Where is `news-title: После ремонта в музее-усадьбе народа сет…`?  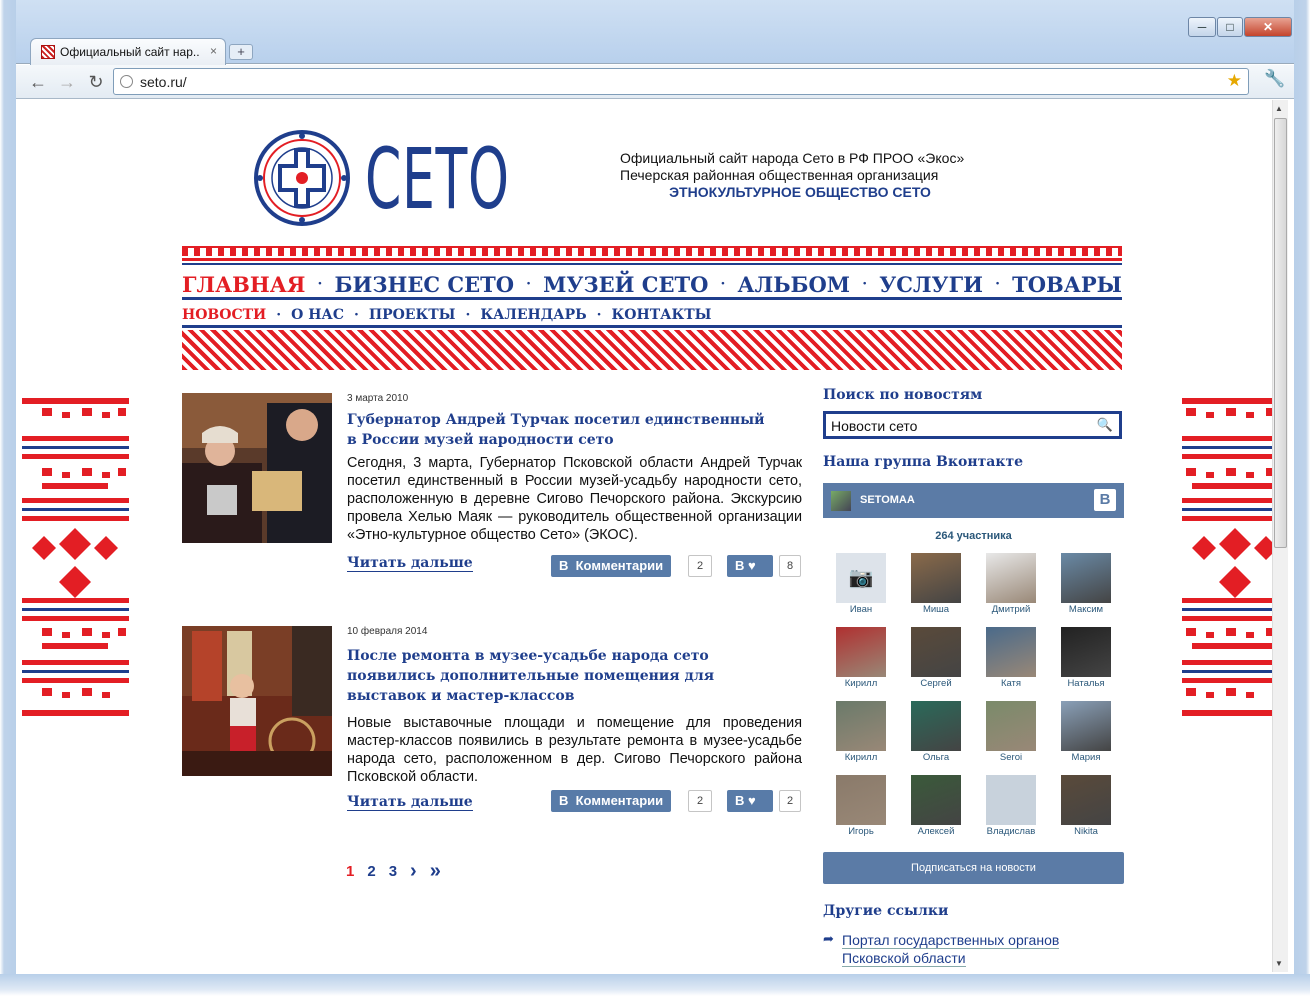 news-title: После ремонта в музее-усадьбе народа сет… is located at coordinates (557, 676).